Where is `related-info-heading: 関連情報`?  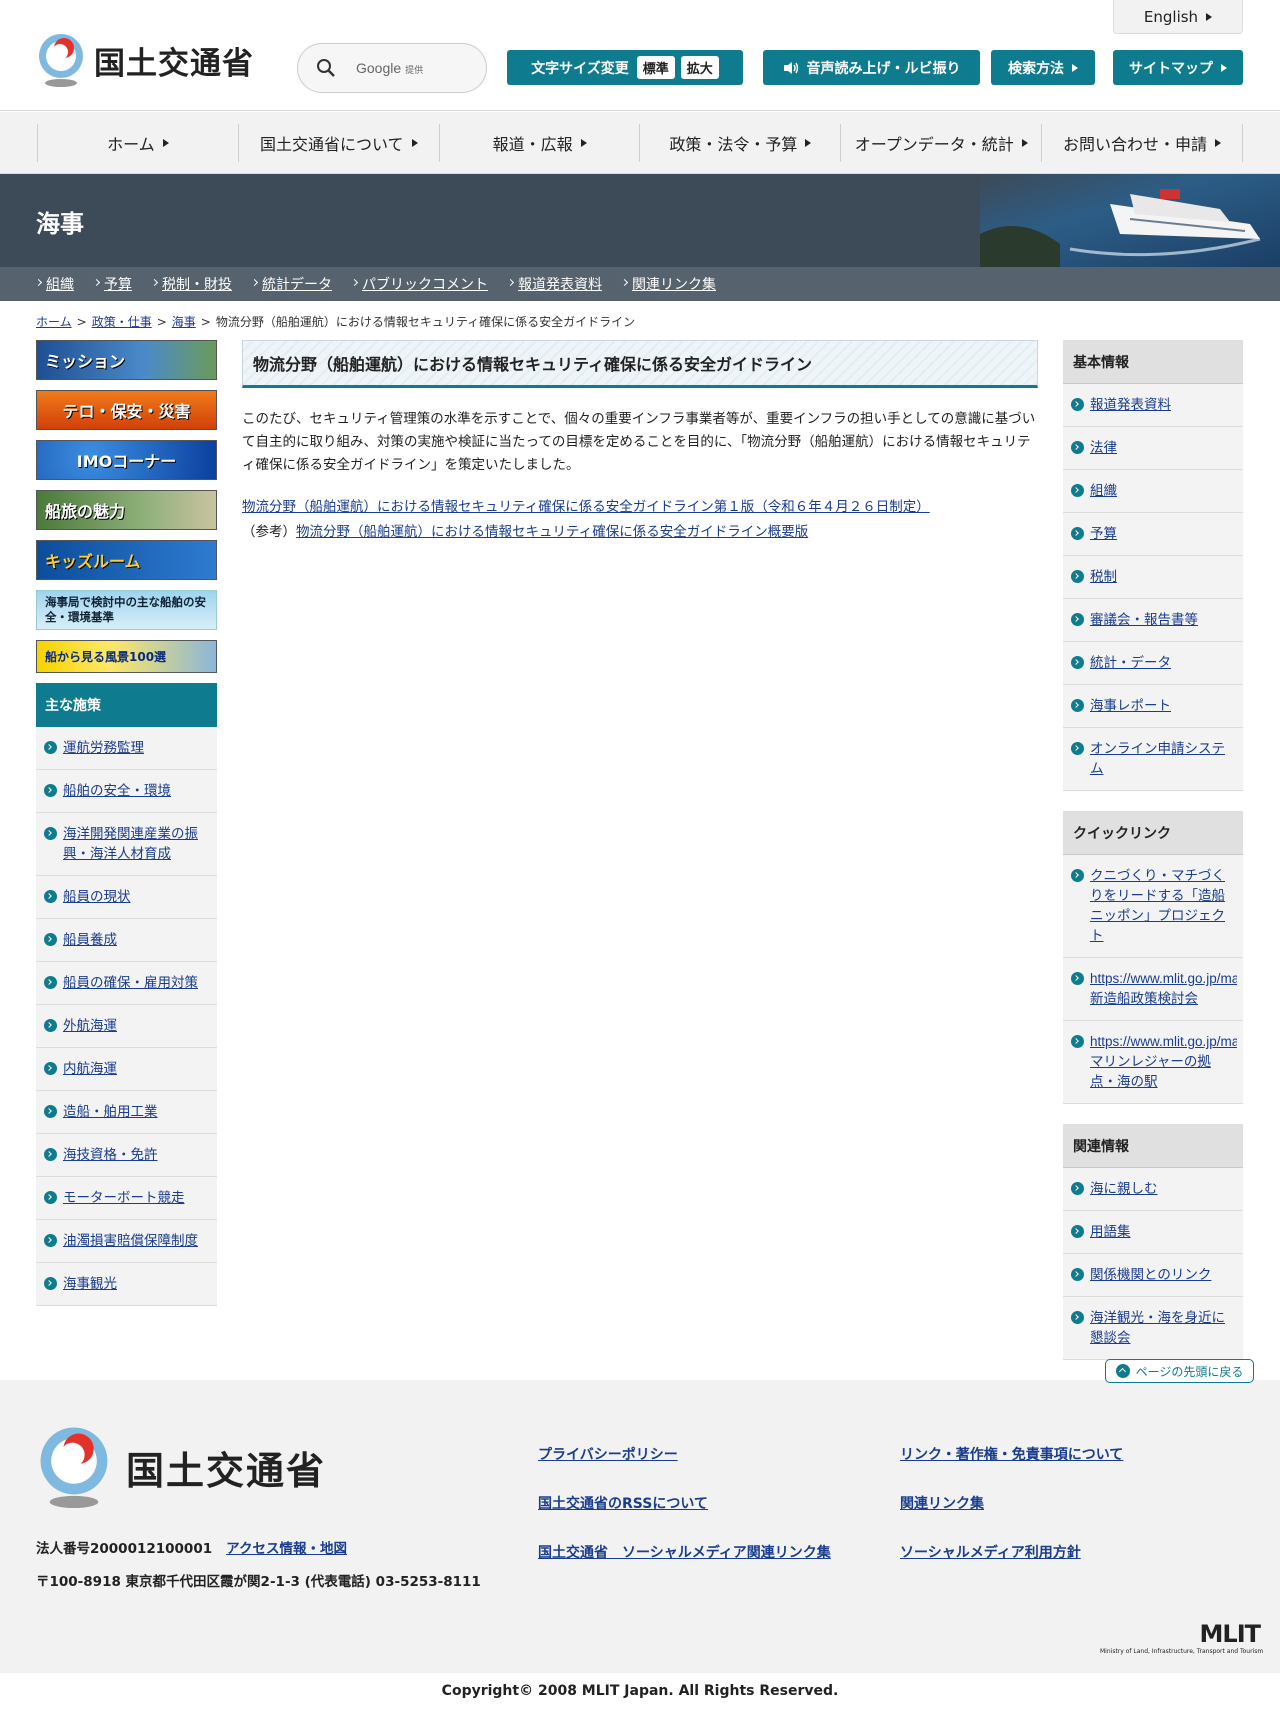
related-info-heading: 関連情報 is located at coordinates (1153, 1146).